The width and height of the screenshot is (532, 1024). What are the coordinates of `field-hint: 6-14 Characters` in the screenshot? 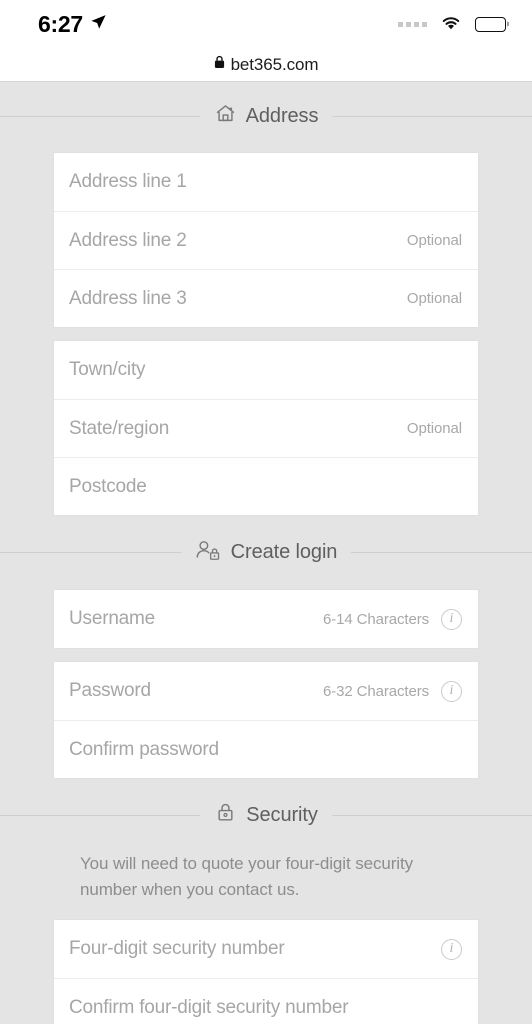 It's located at (375, 619).